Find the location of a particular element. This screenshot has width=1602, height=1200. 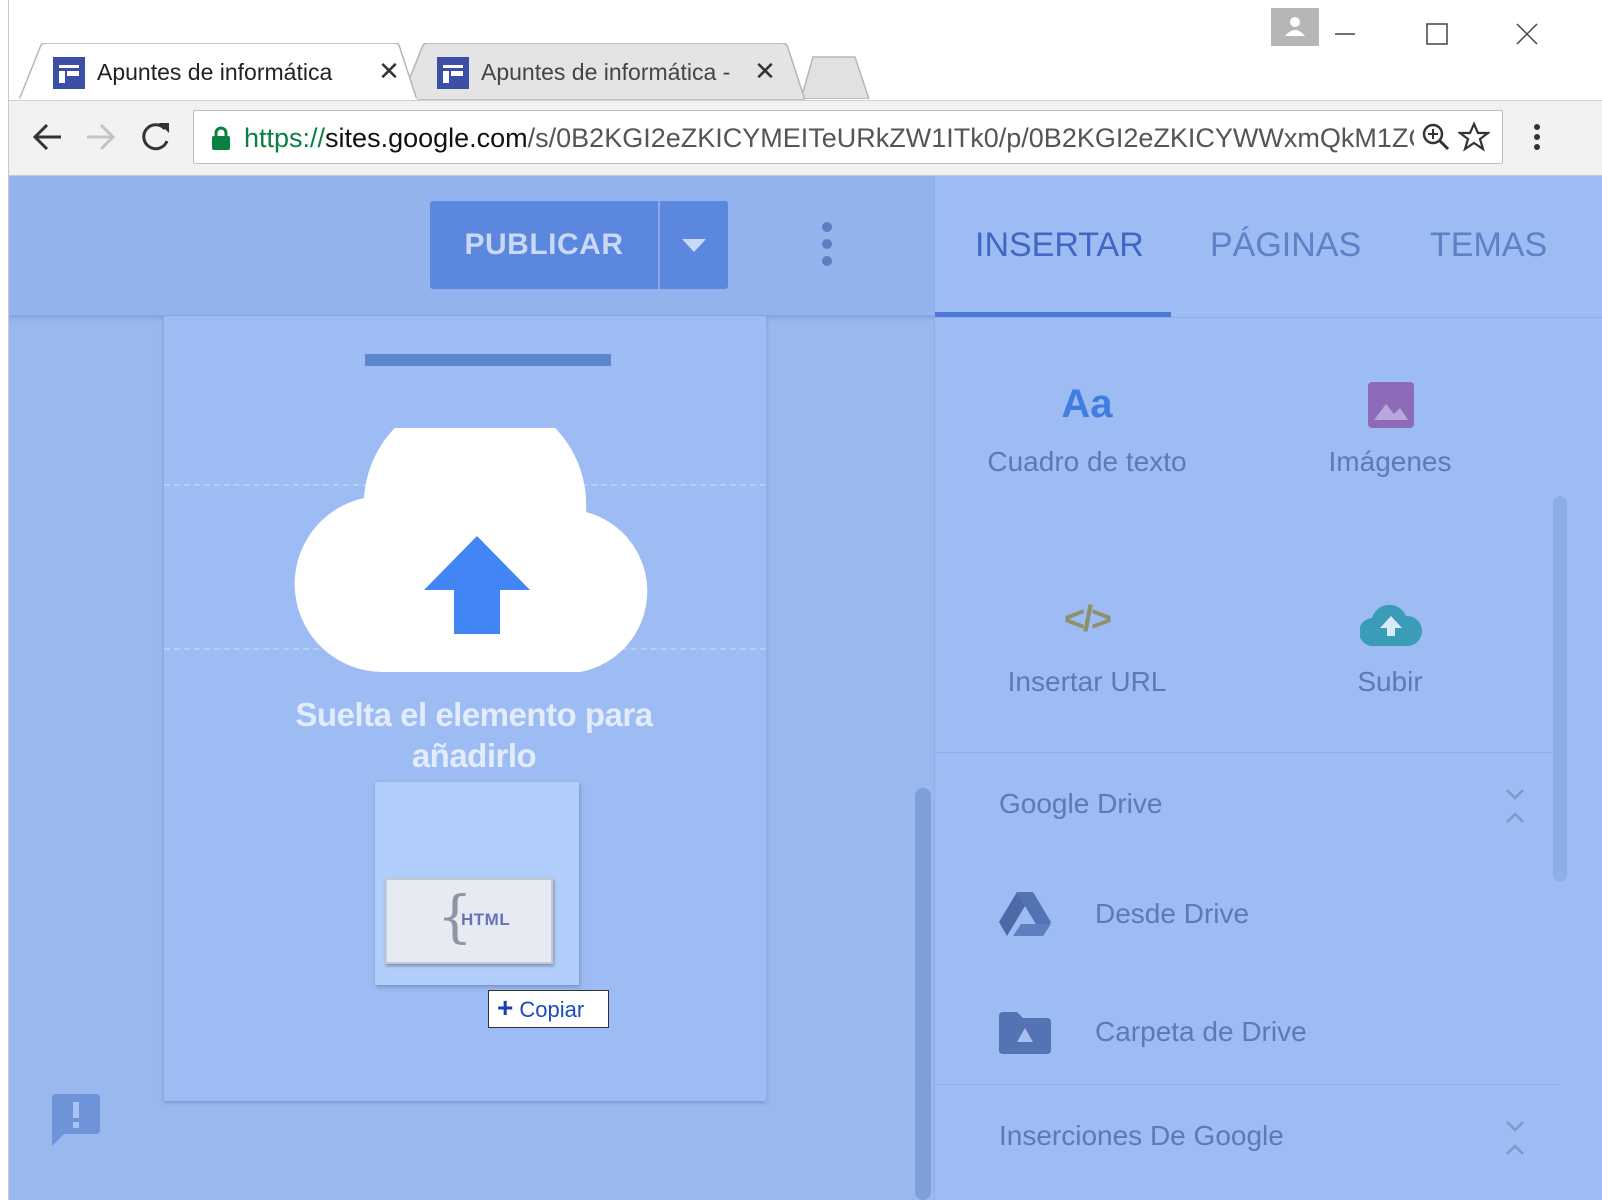

copy-label: Copiar is located at coordinates (552, 1009).